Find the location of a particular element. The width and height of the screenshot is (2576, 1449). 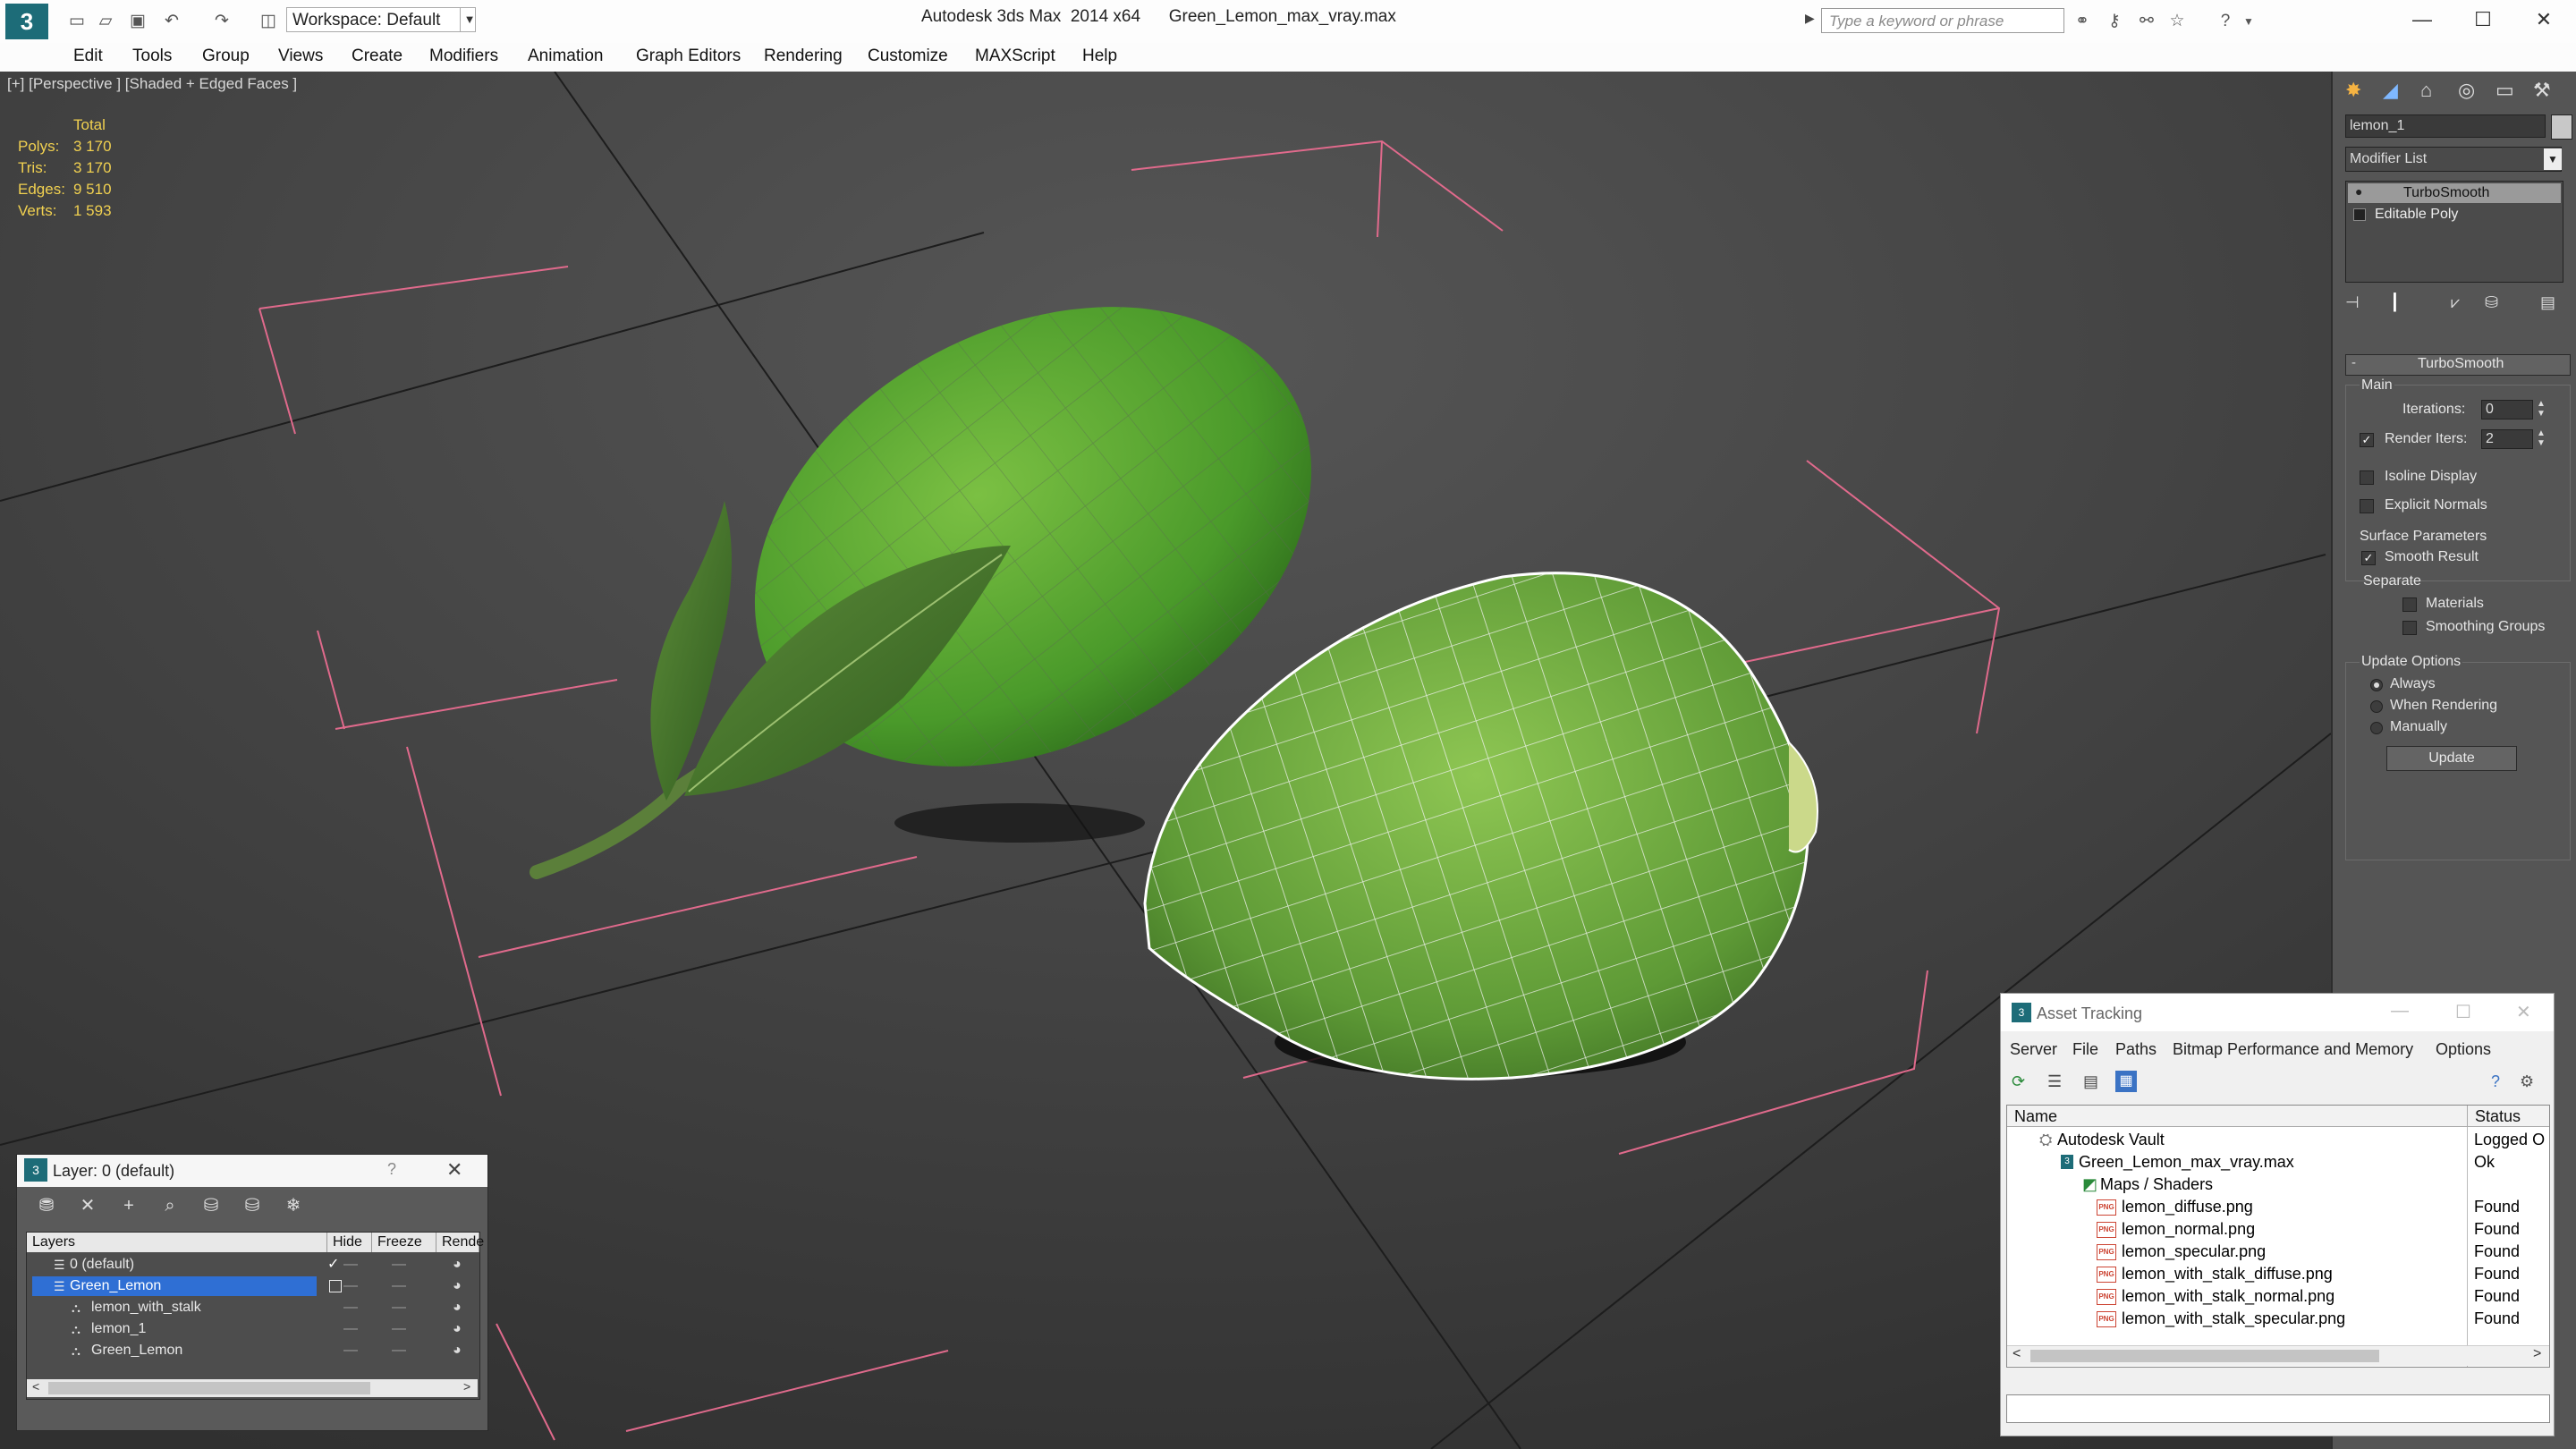

menu-maxscript: MAXScript is located at coordinates (1015, 56).